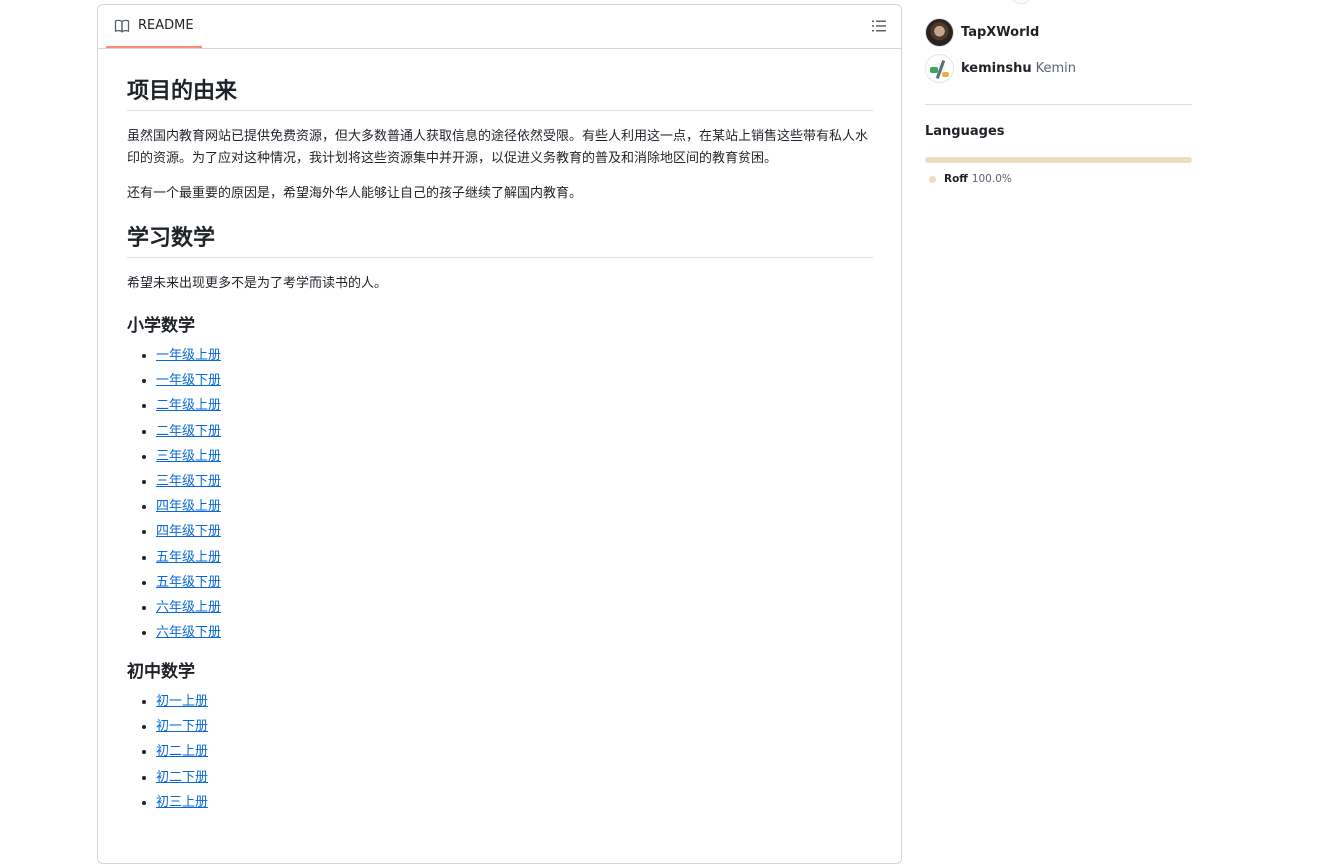 The height and width of the screenshot is (864, 1343). I want to click on list-item: 初二下册, so click(514, 777).